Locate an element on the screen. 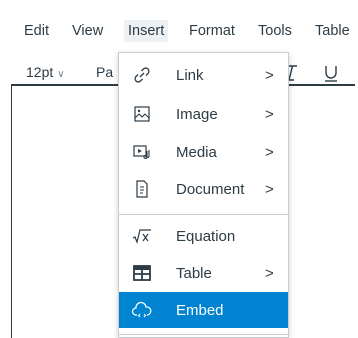 Image resolution: width=358 pixels, height=338 pixels. paragraph-select: Pa is located at coordinates (104, 72).